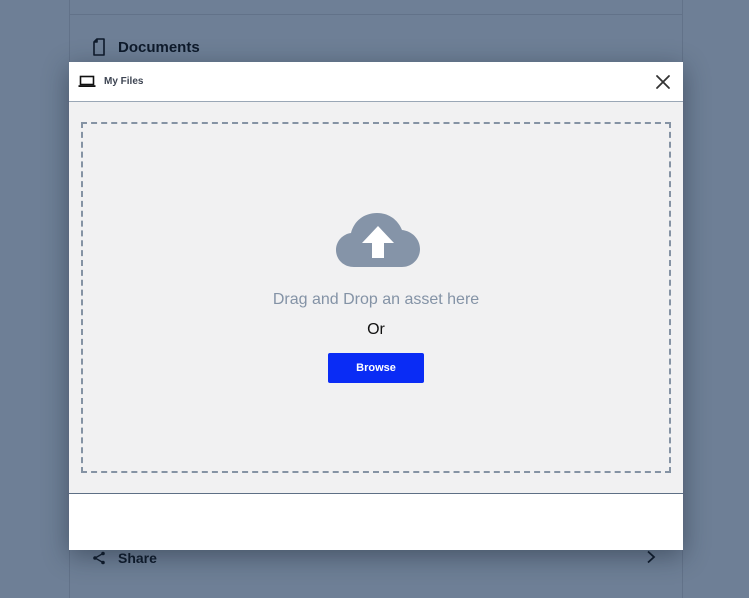  I want to click on or-separator: Or, so click(376, 329).